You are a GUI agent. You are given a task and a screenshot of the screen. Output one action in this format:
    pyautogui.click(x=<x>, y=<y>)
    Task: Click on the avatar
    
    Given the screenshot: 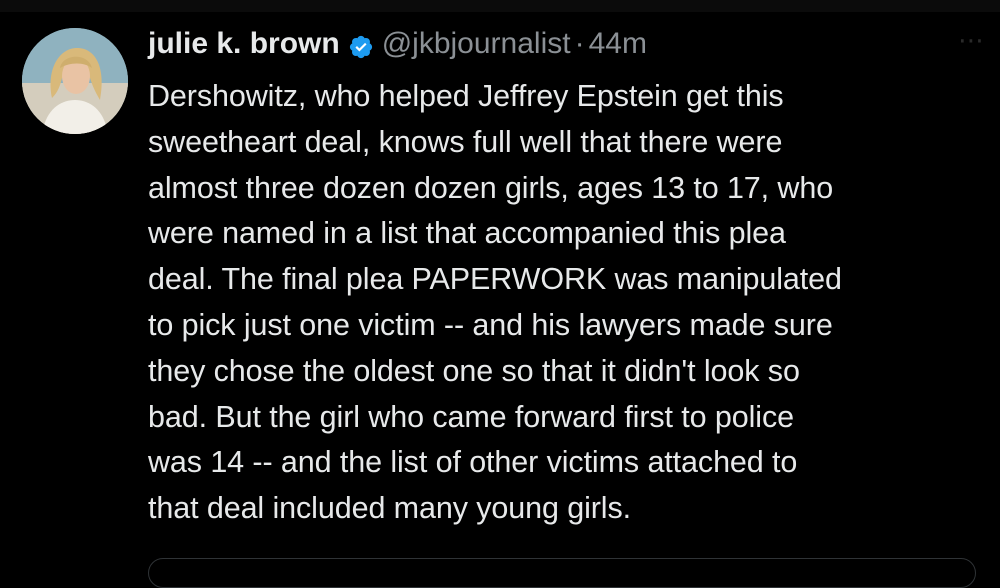 What is the action you would take?
    pyautogui.click(x=75, y=81)
    